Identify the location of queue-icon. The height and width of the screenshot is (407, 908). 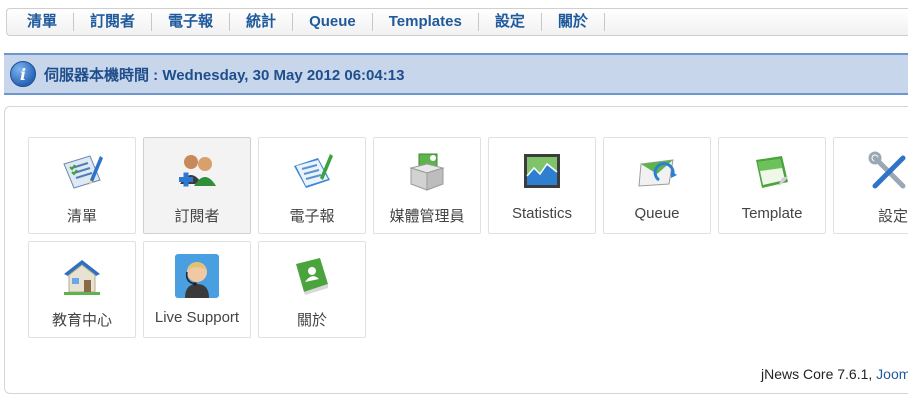
(657, 173).